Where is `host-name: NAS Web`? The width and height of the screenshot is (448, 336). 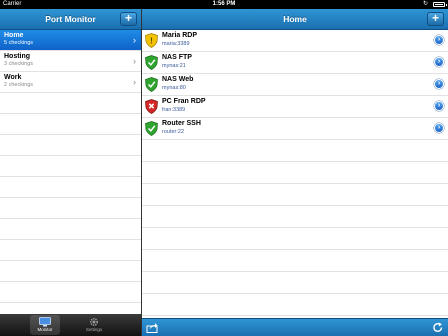
host-name: NAS Web is located at coordinates (178, 79).